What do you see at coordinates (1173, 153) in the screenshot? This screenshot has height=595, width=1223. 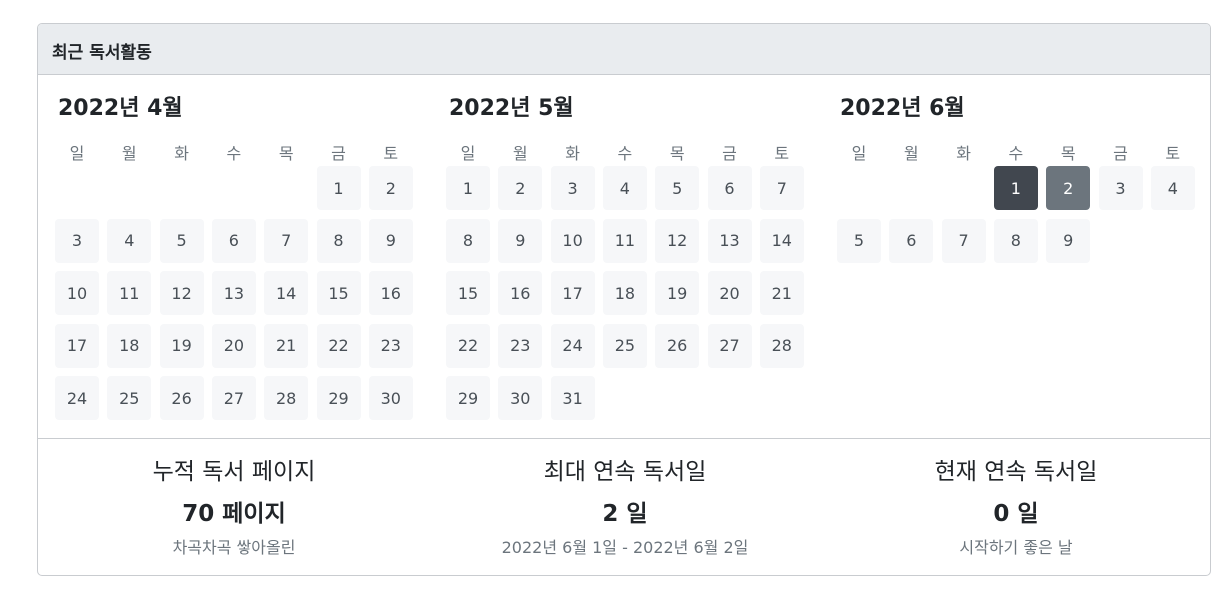 I see `weekday-label: 토` at bounding box center [1173, 153].